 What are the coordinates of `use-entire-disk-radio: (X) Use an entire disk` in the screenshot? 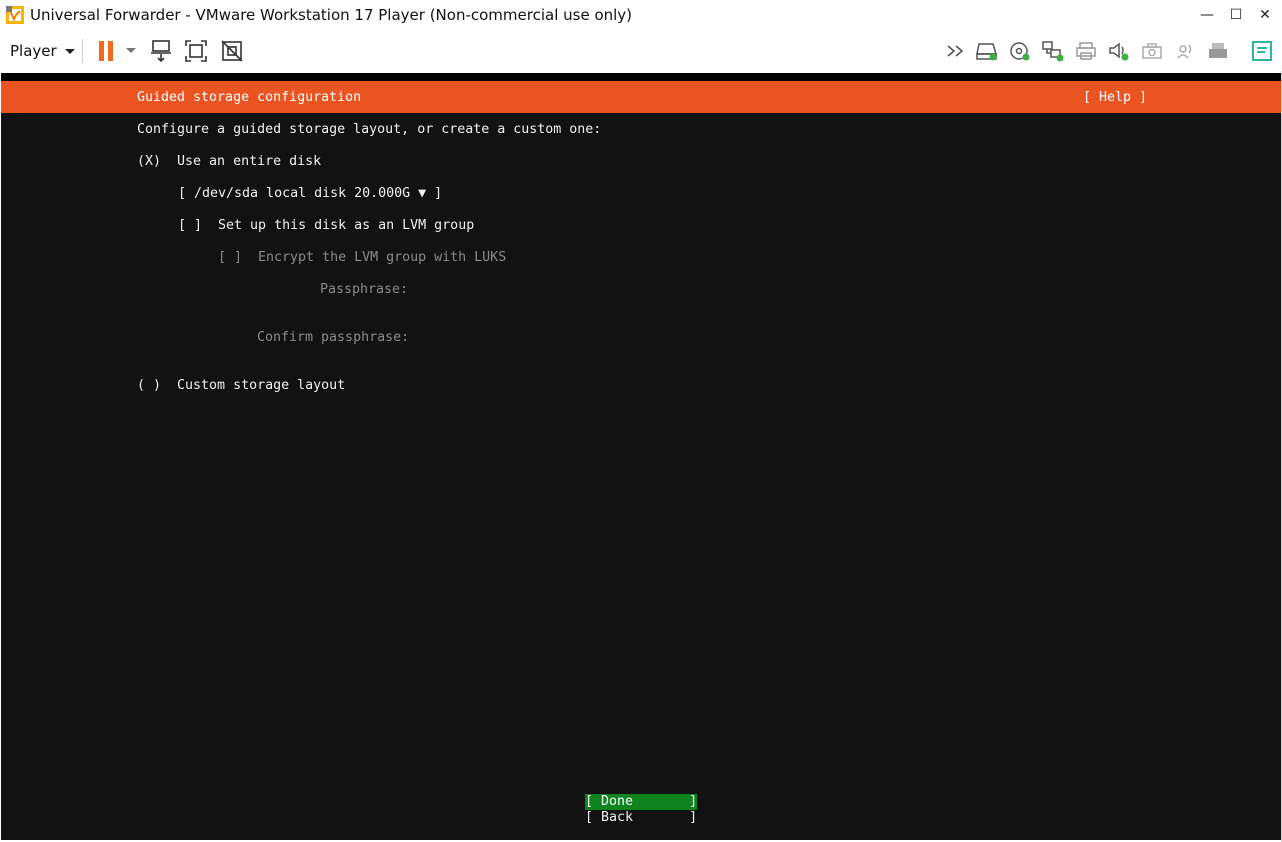 It's located at (229, 162).